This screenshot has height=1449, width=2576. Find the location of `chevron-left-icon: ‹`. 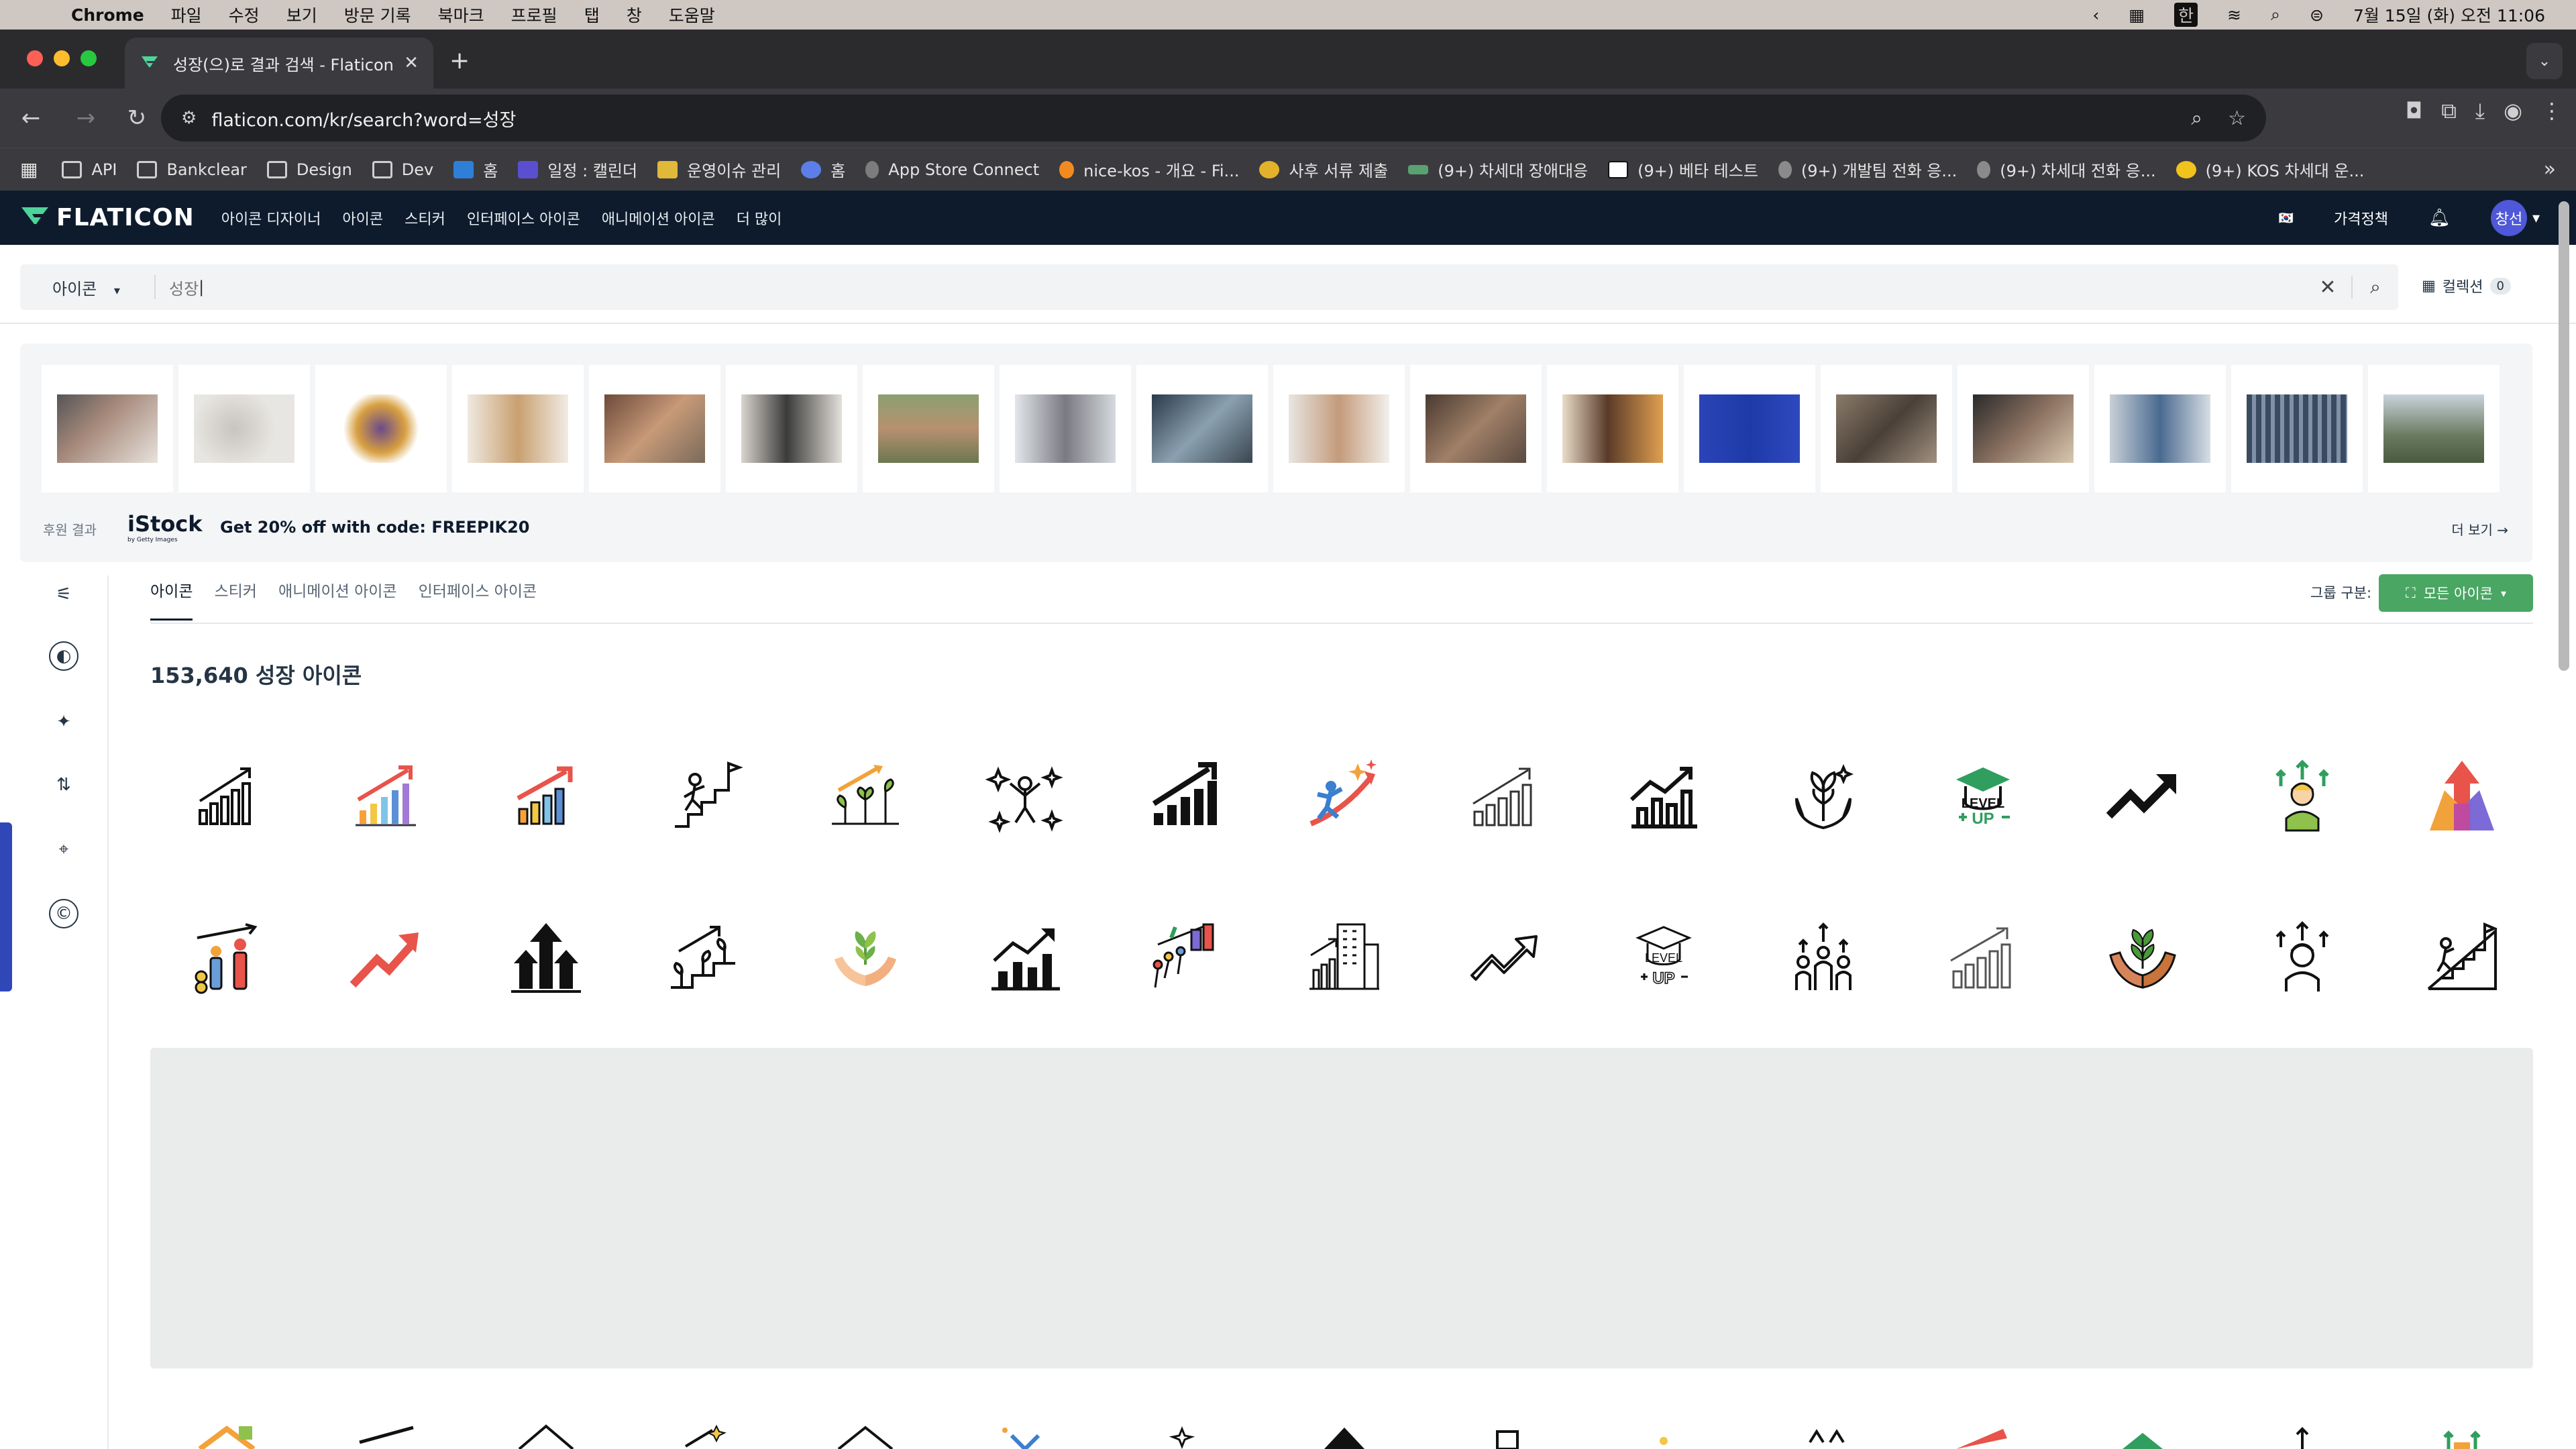

chevron-left-icon: ‹ is located at coordinates (2095, 15).